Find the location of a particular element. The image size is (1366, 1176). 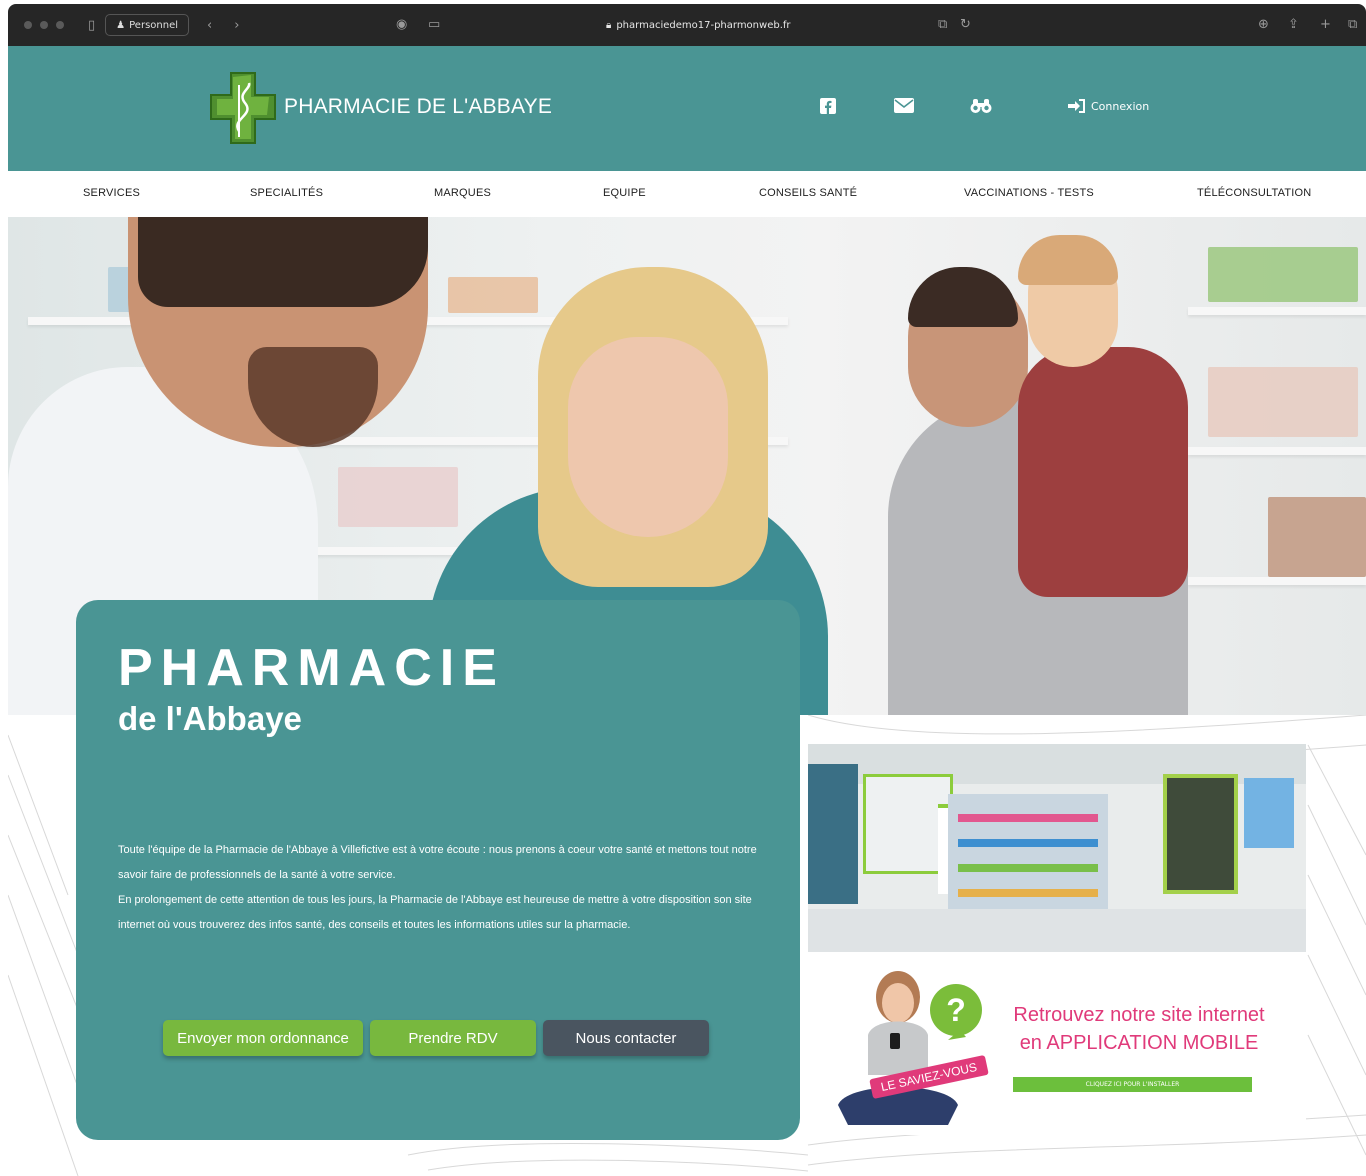

sidebar-toggle-icon: ▯ is located at coordinates (91, 25).